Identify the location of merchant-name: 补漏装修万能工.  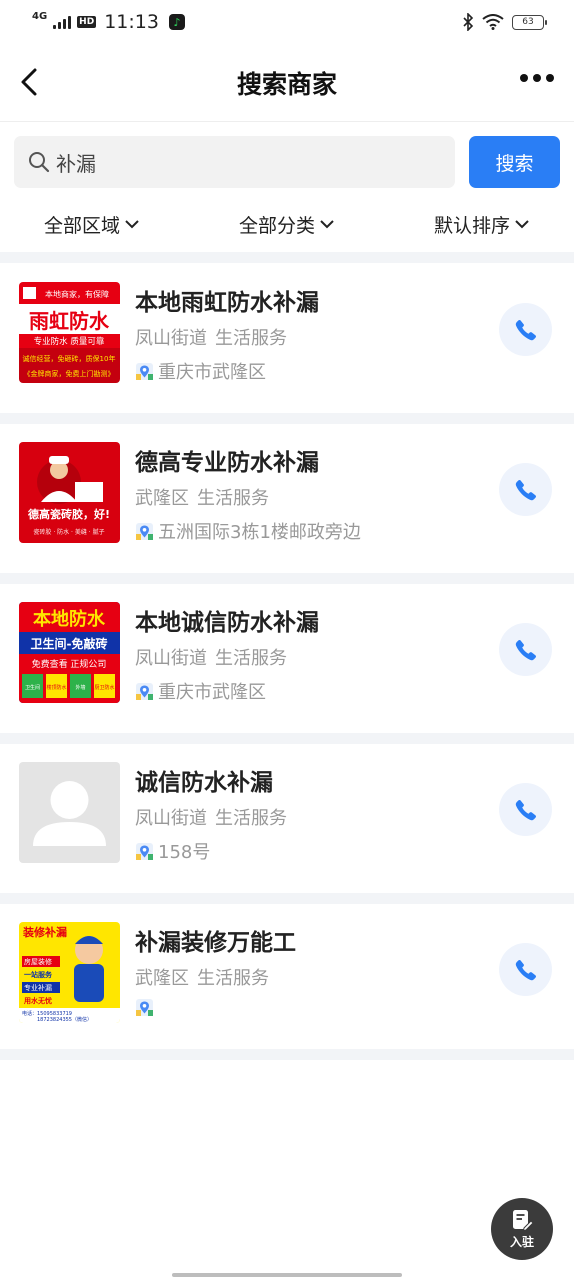
(215, 943).